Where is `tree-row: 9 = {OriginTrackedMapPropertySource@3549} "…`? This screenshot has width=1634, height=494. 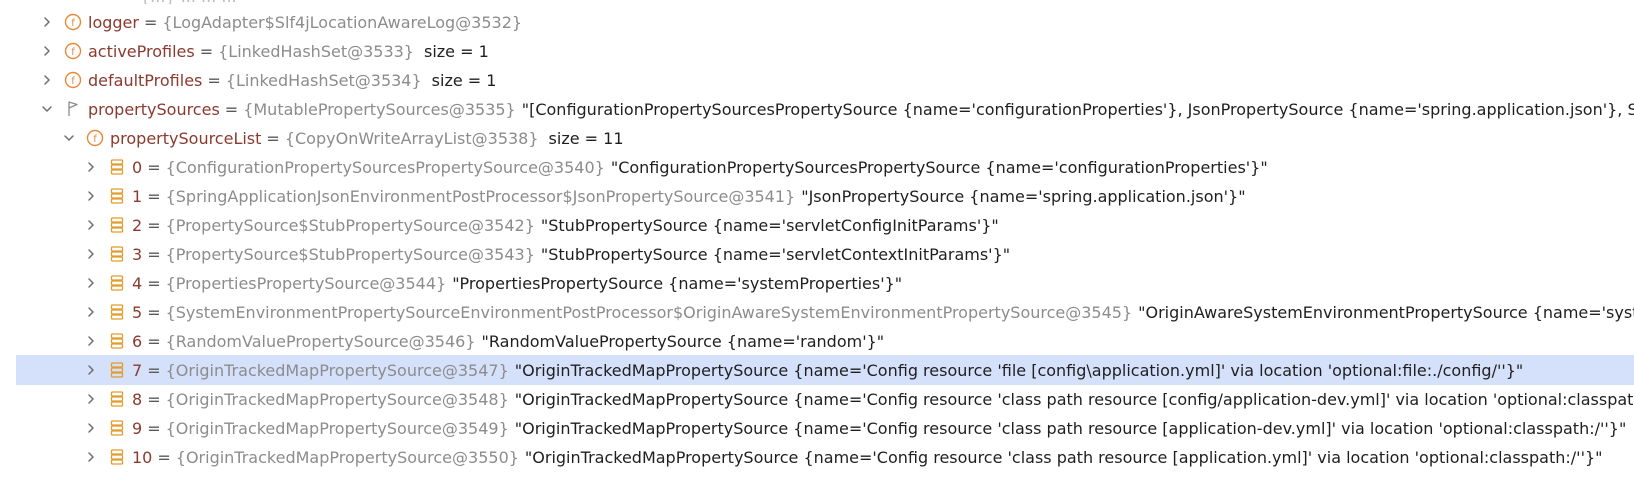
tree-row: 9 = {OriginTrackedMapPropertySource@3549} "… is located at coordinates (817, 428).